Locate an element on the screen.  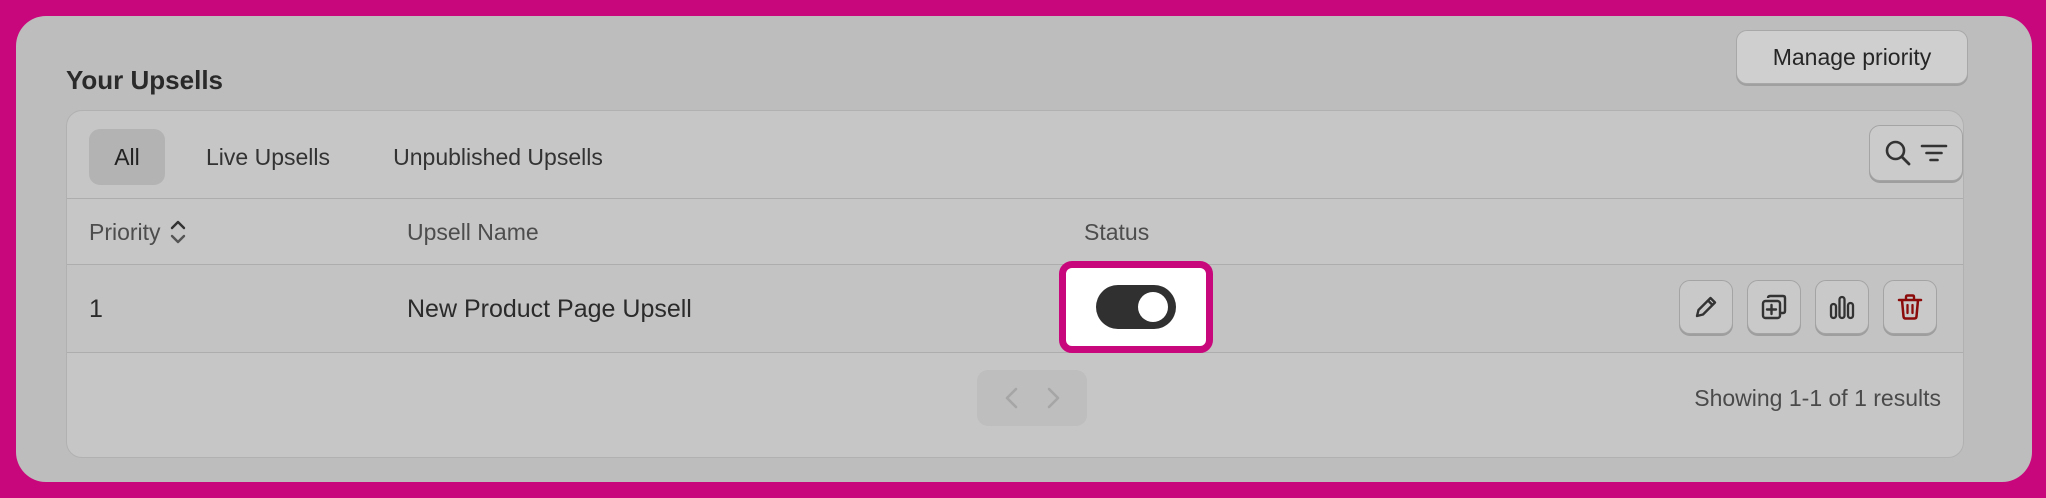
delete-button is located at coordinates (1910, 307).